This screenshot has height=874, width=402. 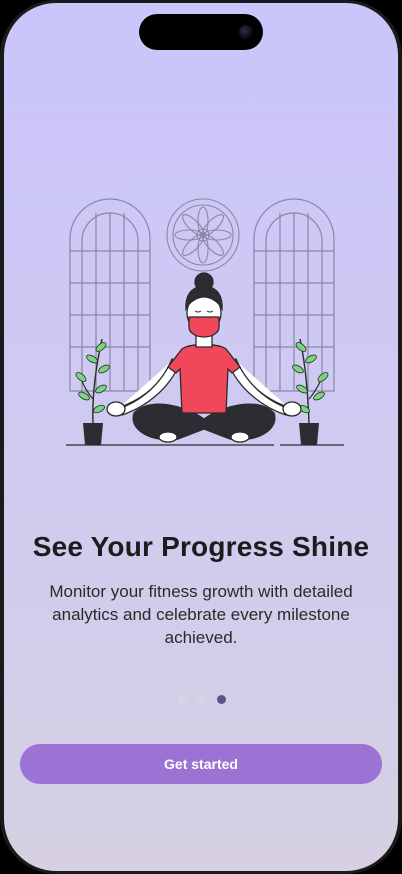 What do you see at coordinates (294, 295) in the screenshot?
I see `right-window-illustration` at bounding box center [294, 295].